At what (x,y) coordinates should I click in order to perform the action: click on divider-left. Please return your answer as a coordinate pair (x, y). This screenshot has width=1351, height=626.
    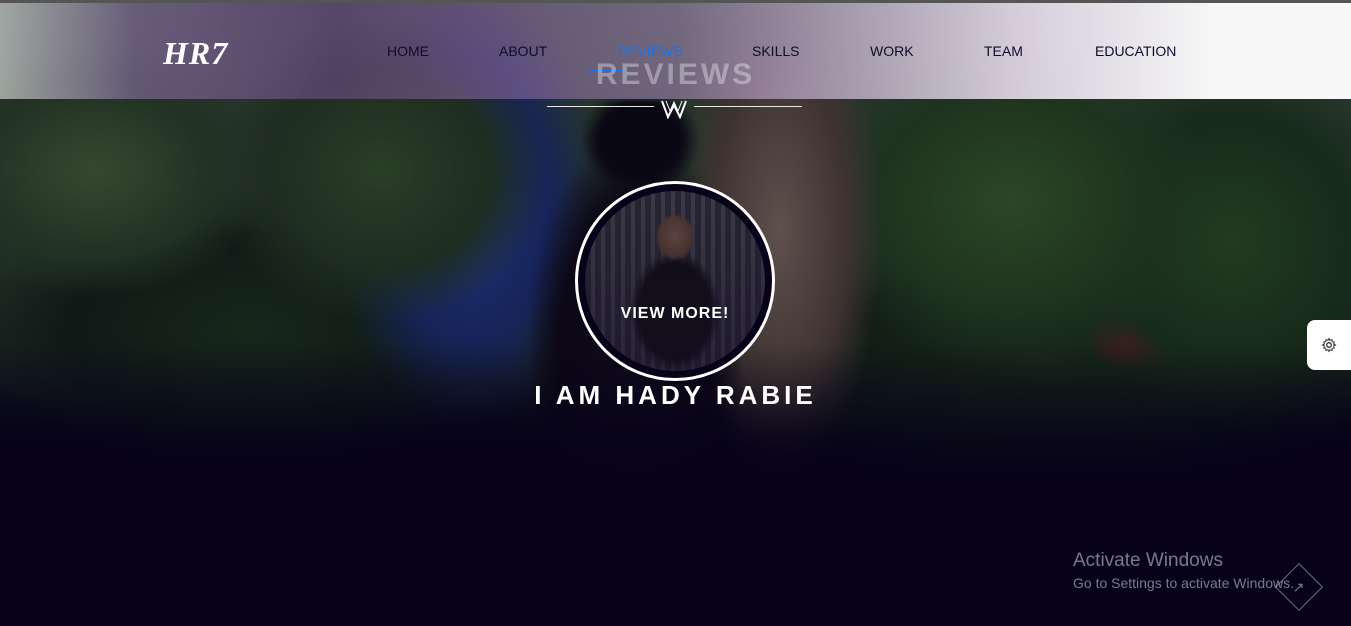
    Looking at the image, I should click on (600, 106).